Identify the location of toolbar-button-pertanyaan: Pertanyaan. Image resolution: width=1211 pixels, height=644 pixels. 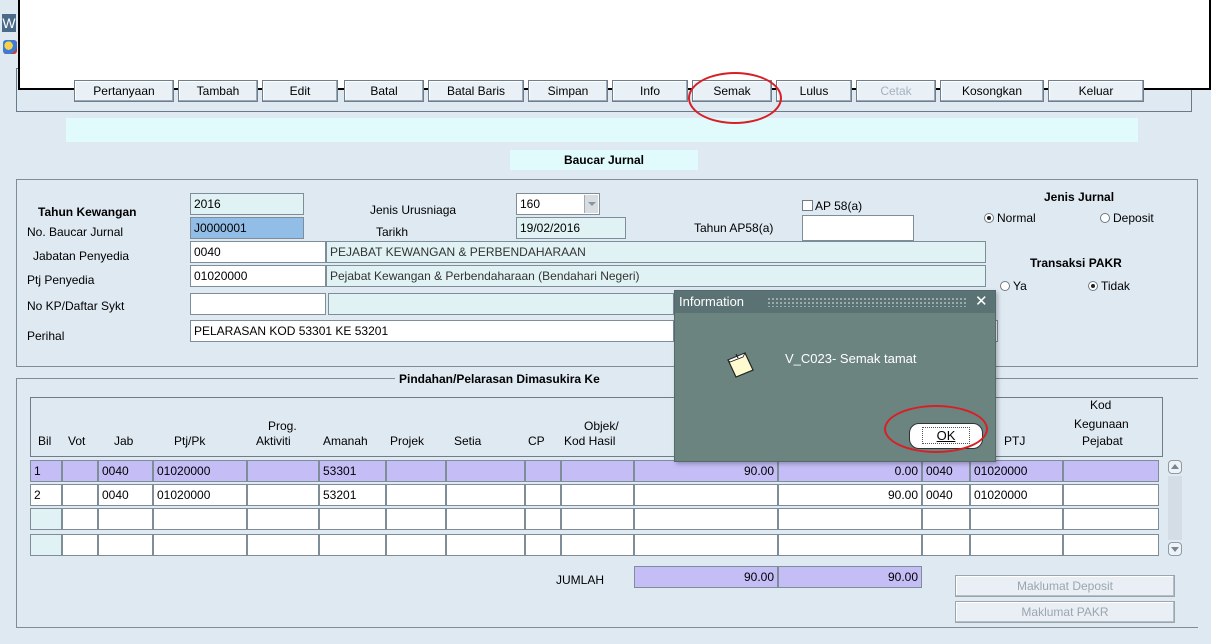
(124, 91).